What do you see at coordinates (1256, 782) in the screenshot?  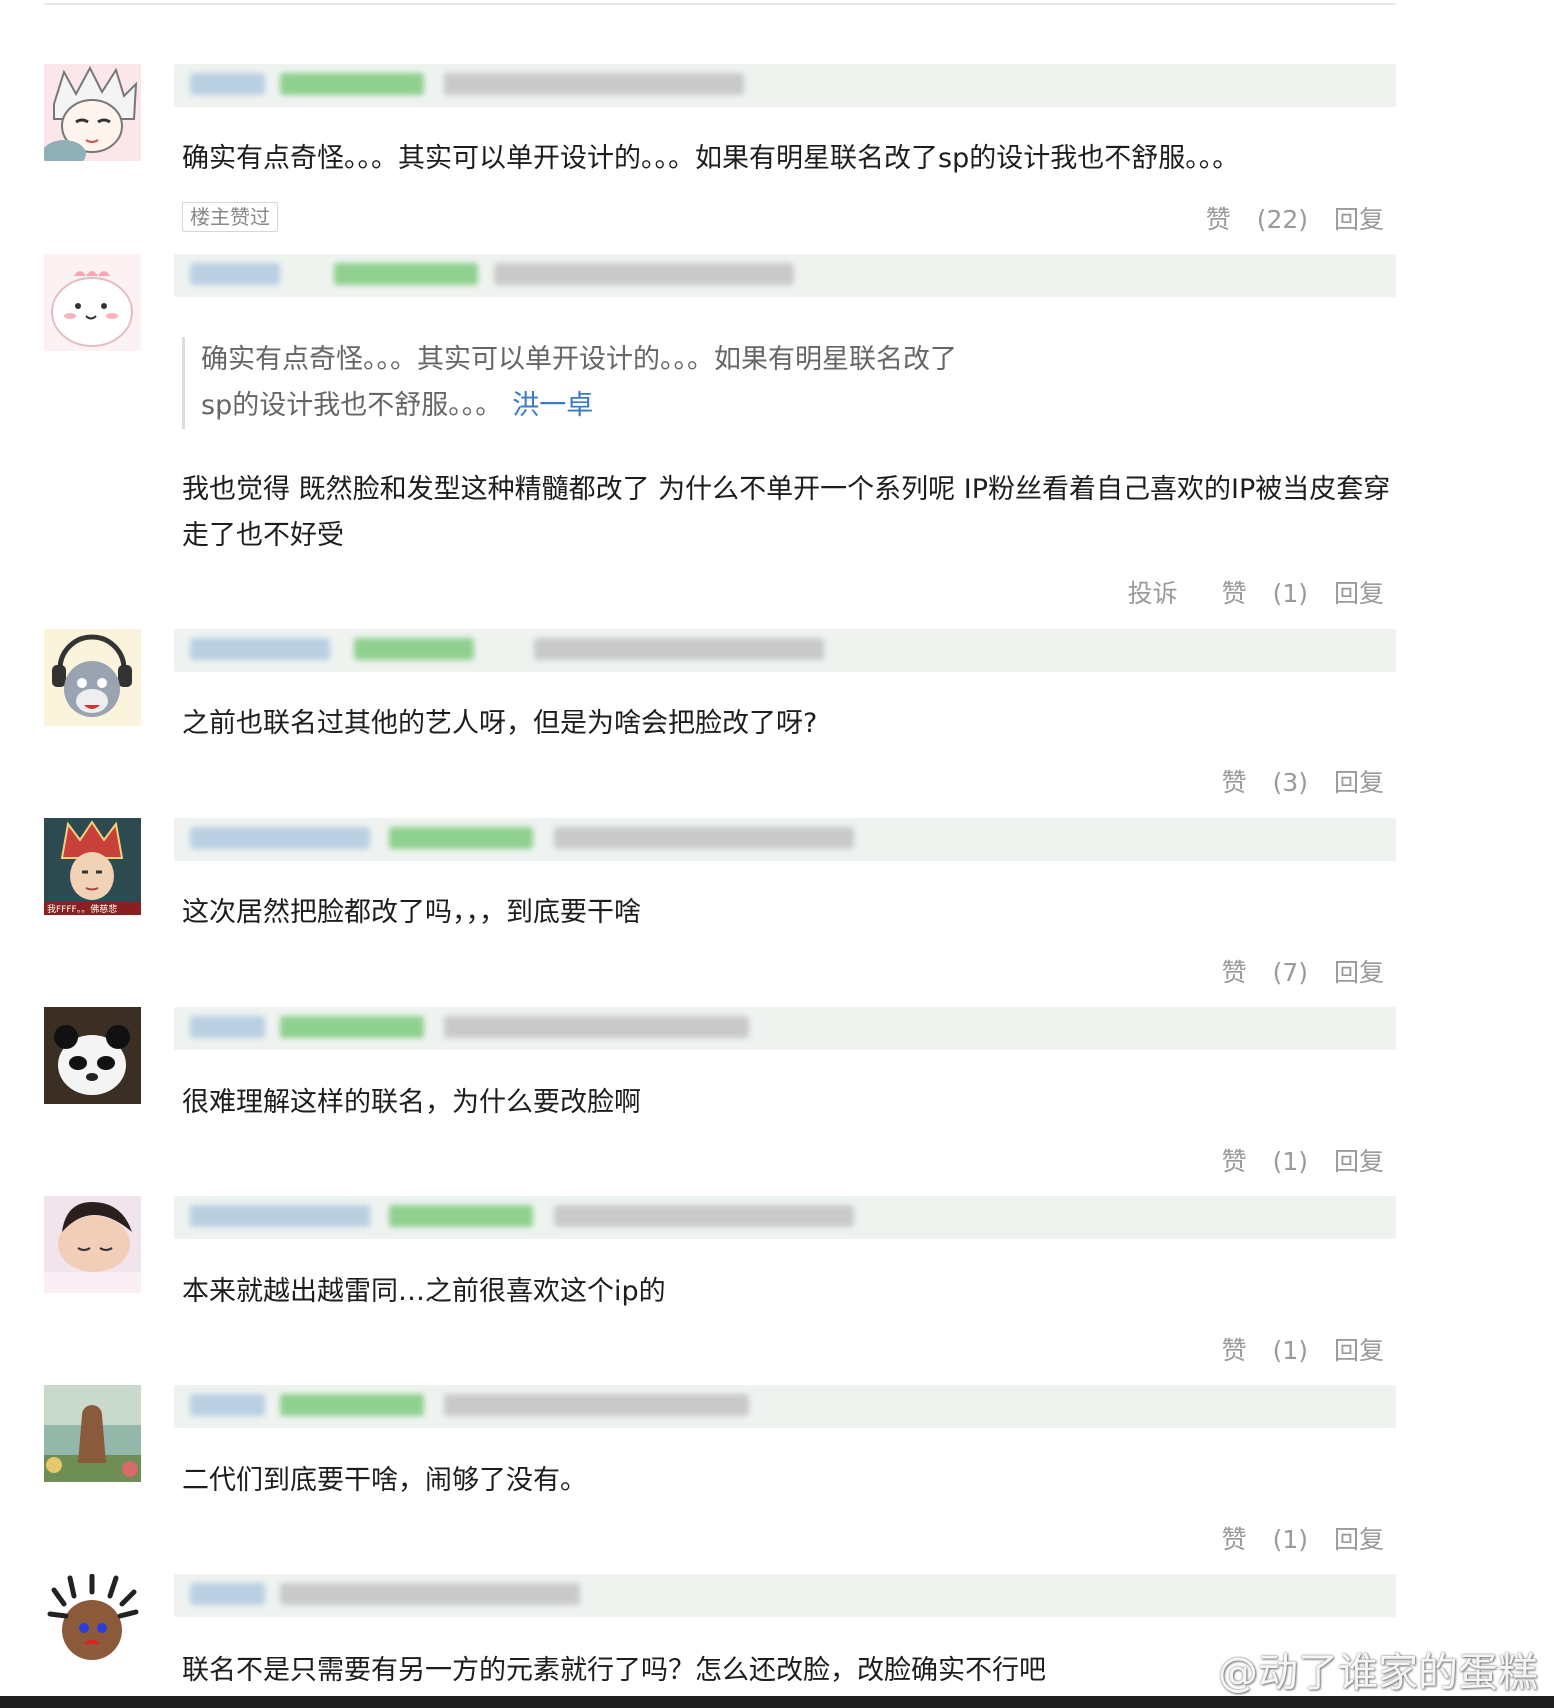 I see `like-button: 赞 3` at bounding box center [1256, 782].